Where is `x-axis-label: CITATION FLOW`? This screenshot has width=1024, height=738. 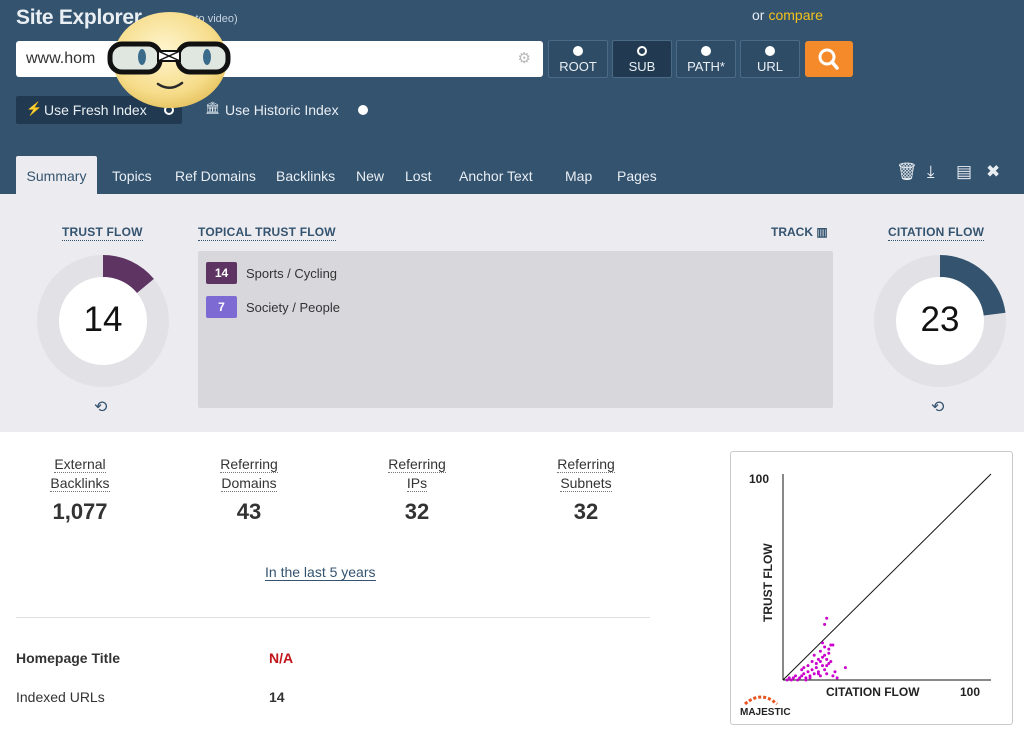
x-axis-label: CITATION FLOW is located at coordinates (873, 692).